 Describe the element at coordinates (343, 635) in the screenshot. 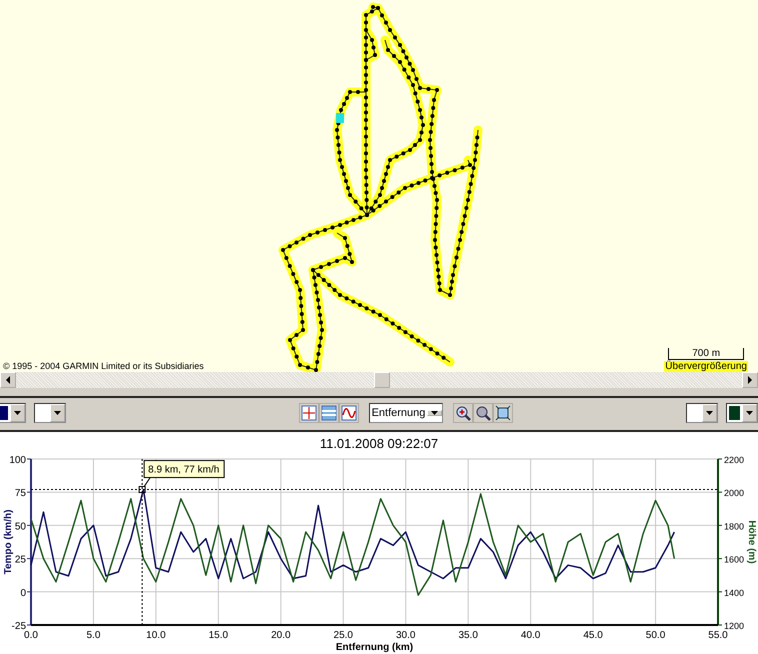

I see `x-tick-label: 25.0` at that location.